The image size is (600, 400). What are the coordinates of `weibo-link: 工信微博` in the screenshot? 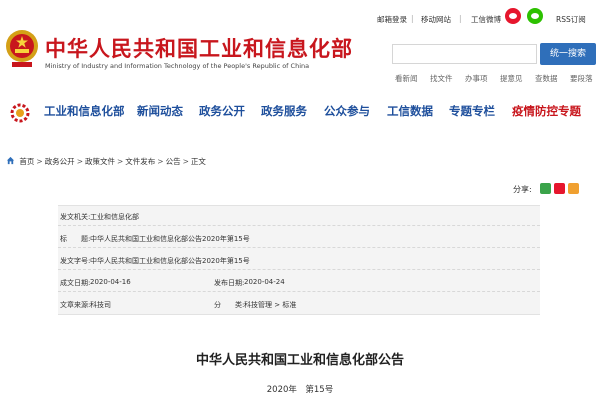 It's located at (486, 19).